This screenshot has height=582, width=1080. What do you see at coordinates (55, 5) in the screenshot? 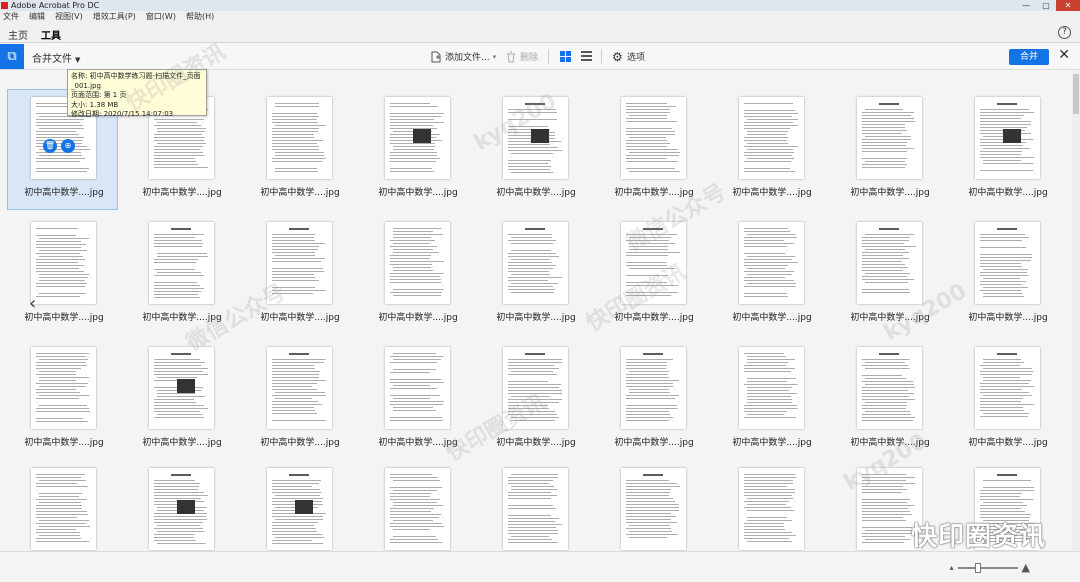
I see `window-title: Adobe Acrobat Pro DC` at bounding box center [55, 5].